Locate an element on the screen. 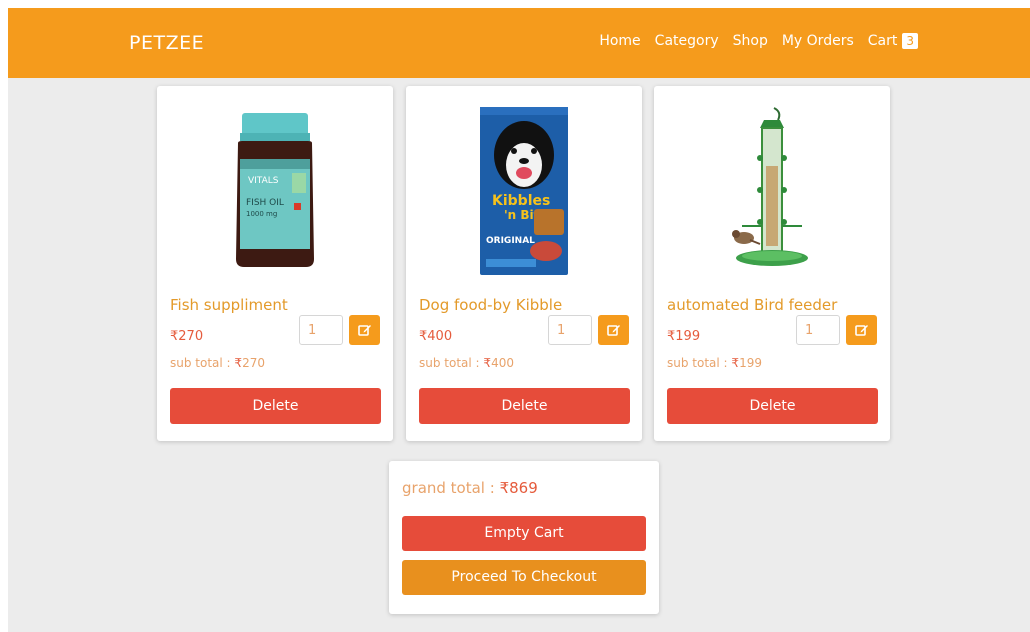  product-price: ₹400 is located at coordinates (435, 336).